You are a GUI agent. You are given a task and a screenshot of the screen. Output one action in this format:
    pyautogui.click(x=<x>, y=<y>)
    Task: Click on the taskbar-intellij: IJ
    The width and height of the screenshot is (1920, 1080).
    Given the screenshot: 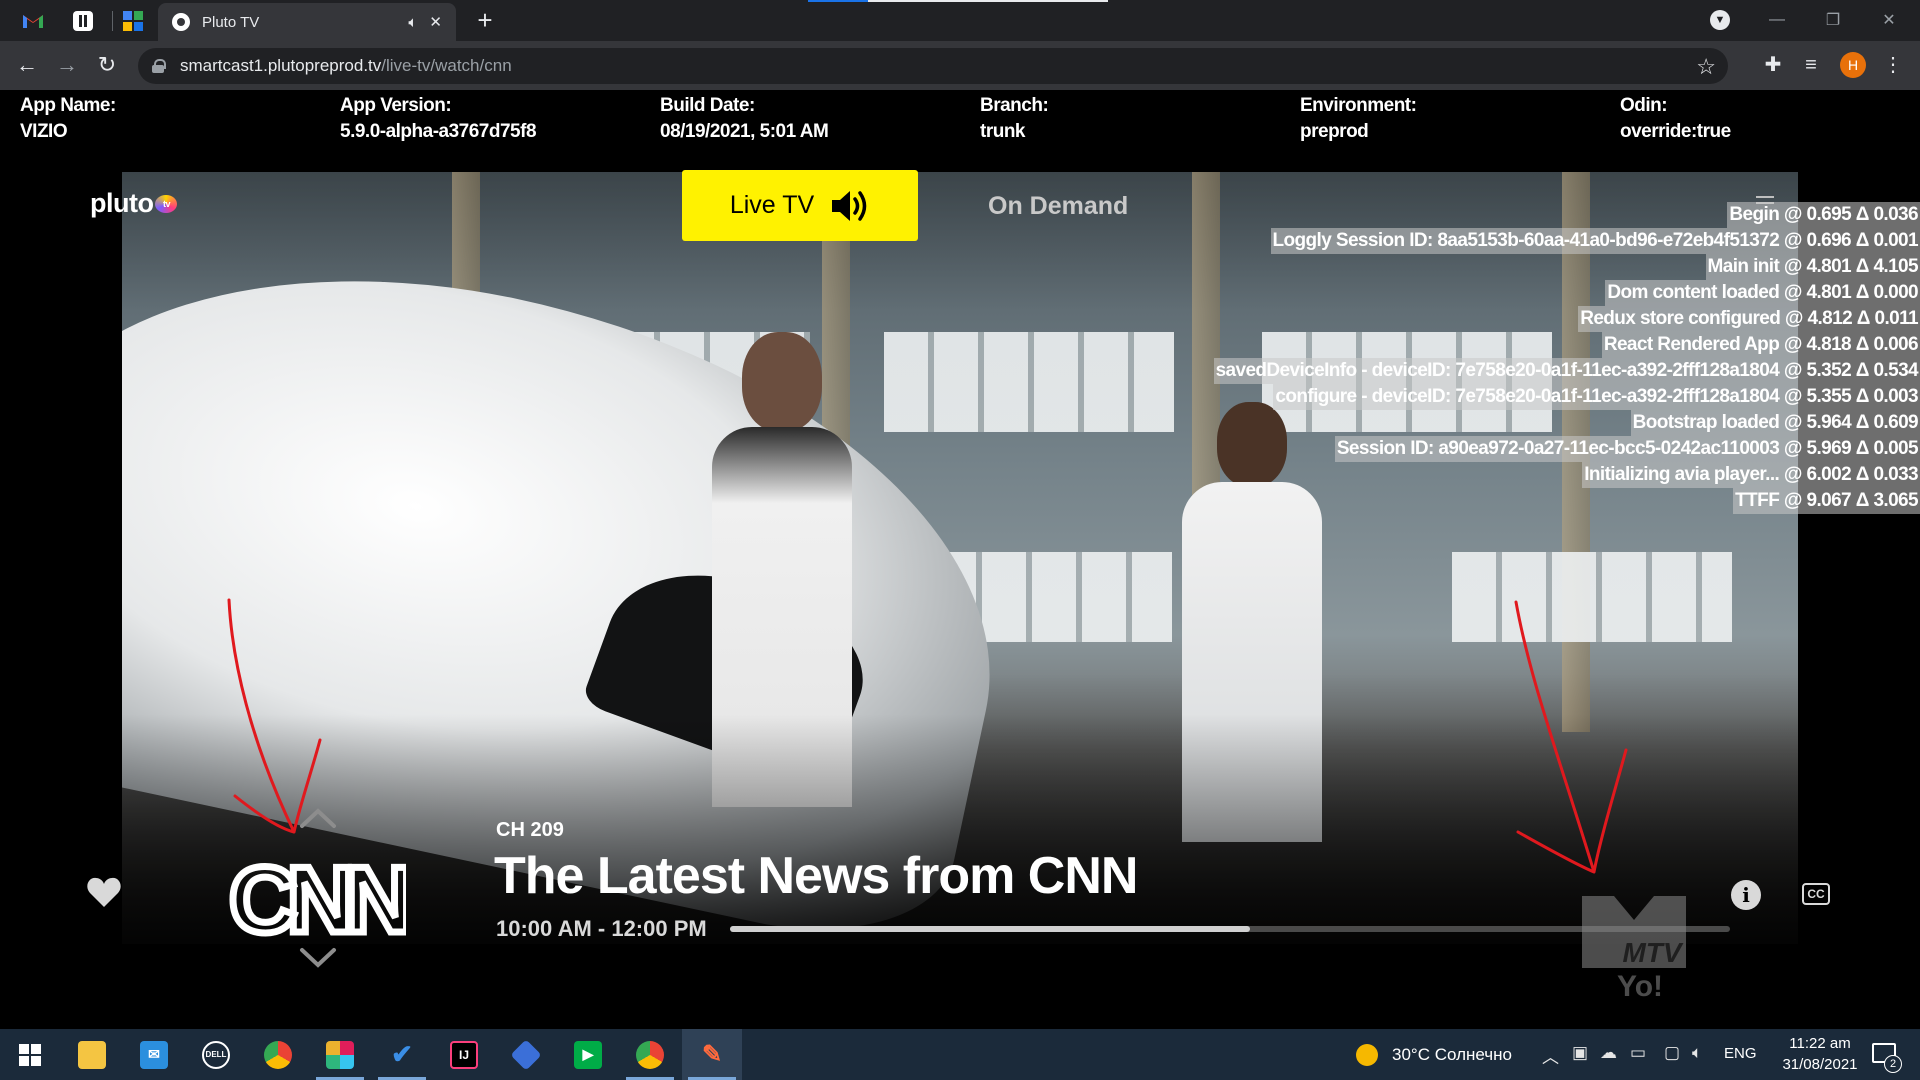 What is the action you would take?
    pyautogui.click(x=464, y=1054)
    